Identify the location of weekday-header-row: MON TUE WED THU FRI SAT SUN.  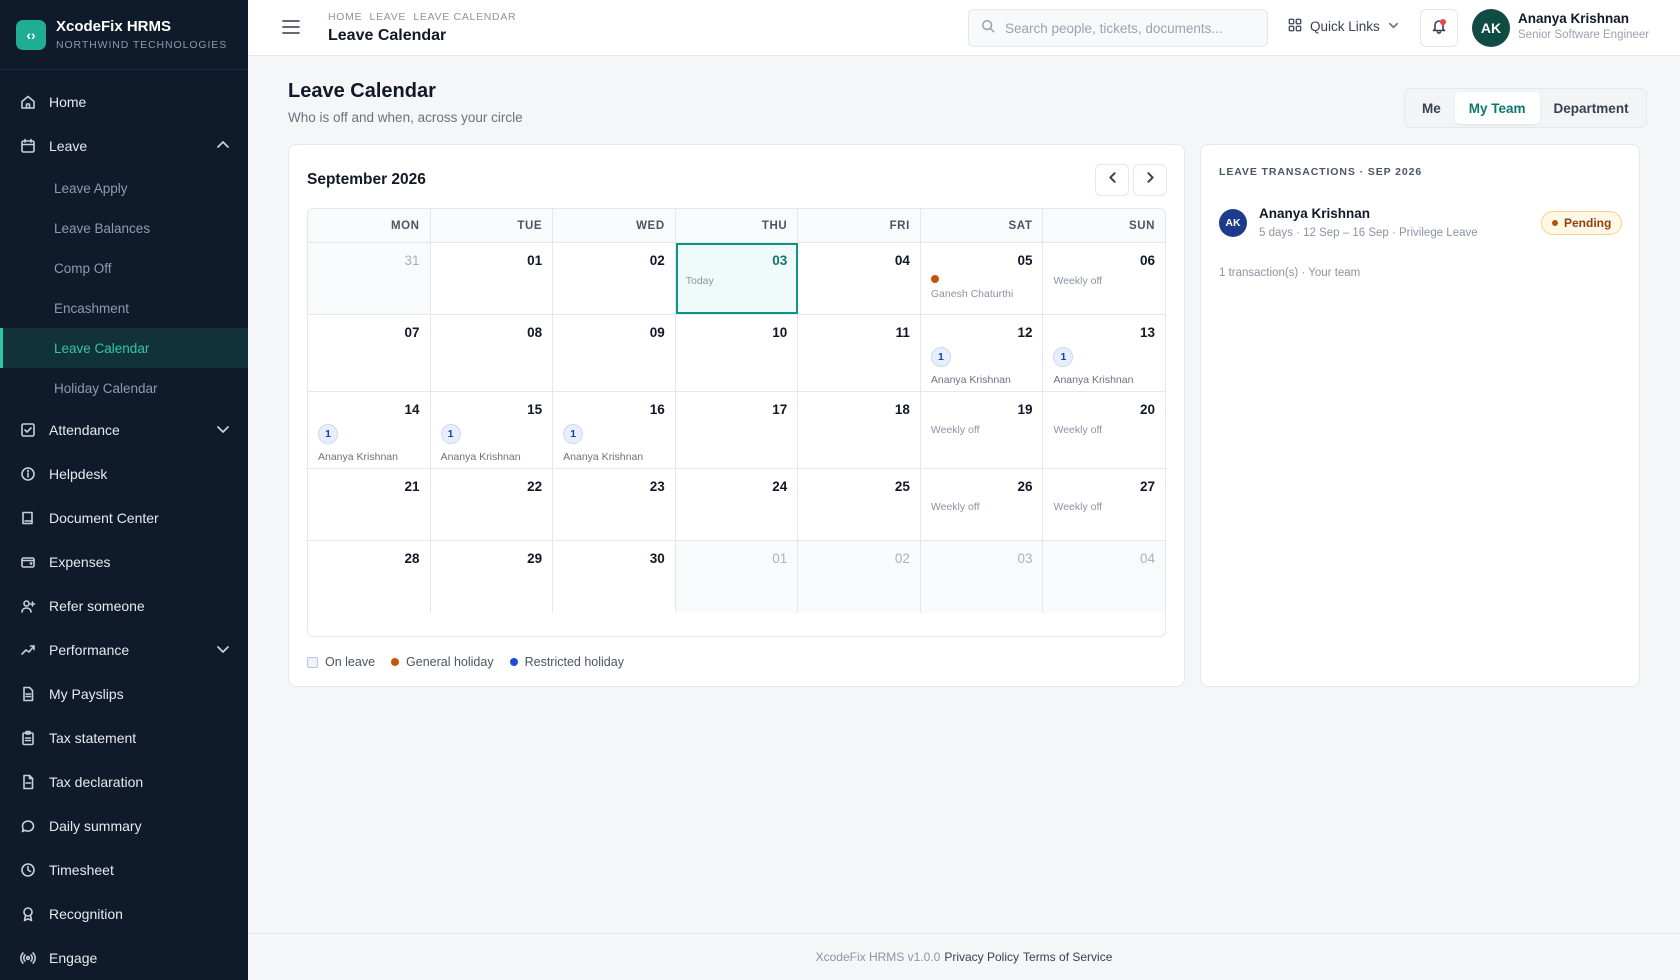
(736, 226).